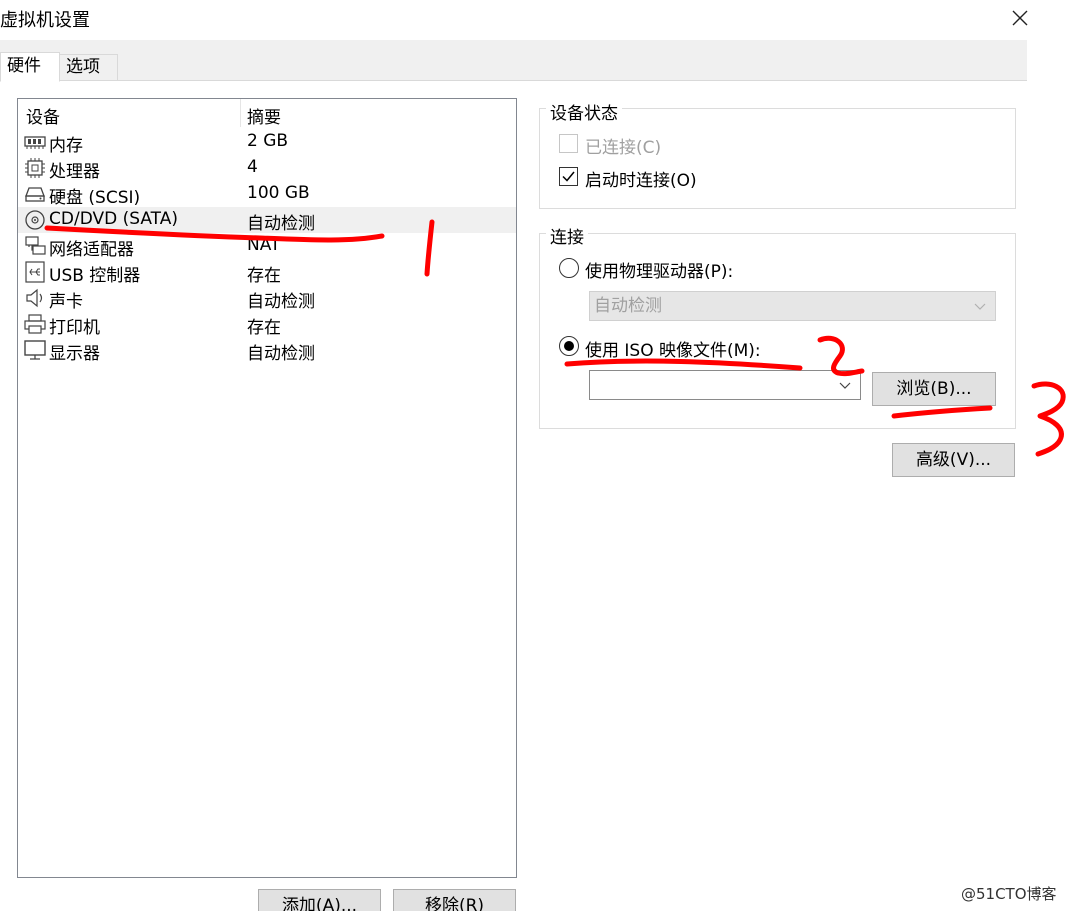  What do you see at coordinates (568, 143) in the screenshot?
I see `connected-checkbox` at bounding box center [568, 143].